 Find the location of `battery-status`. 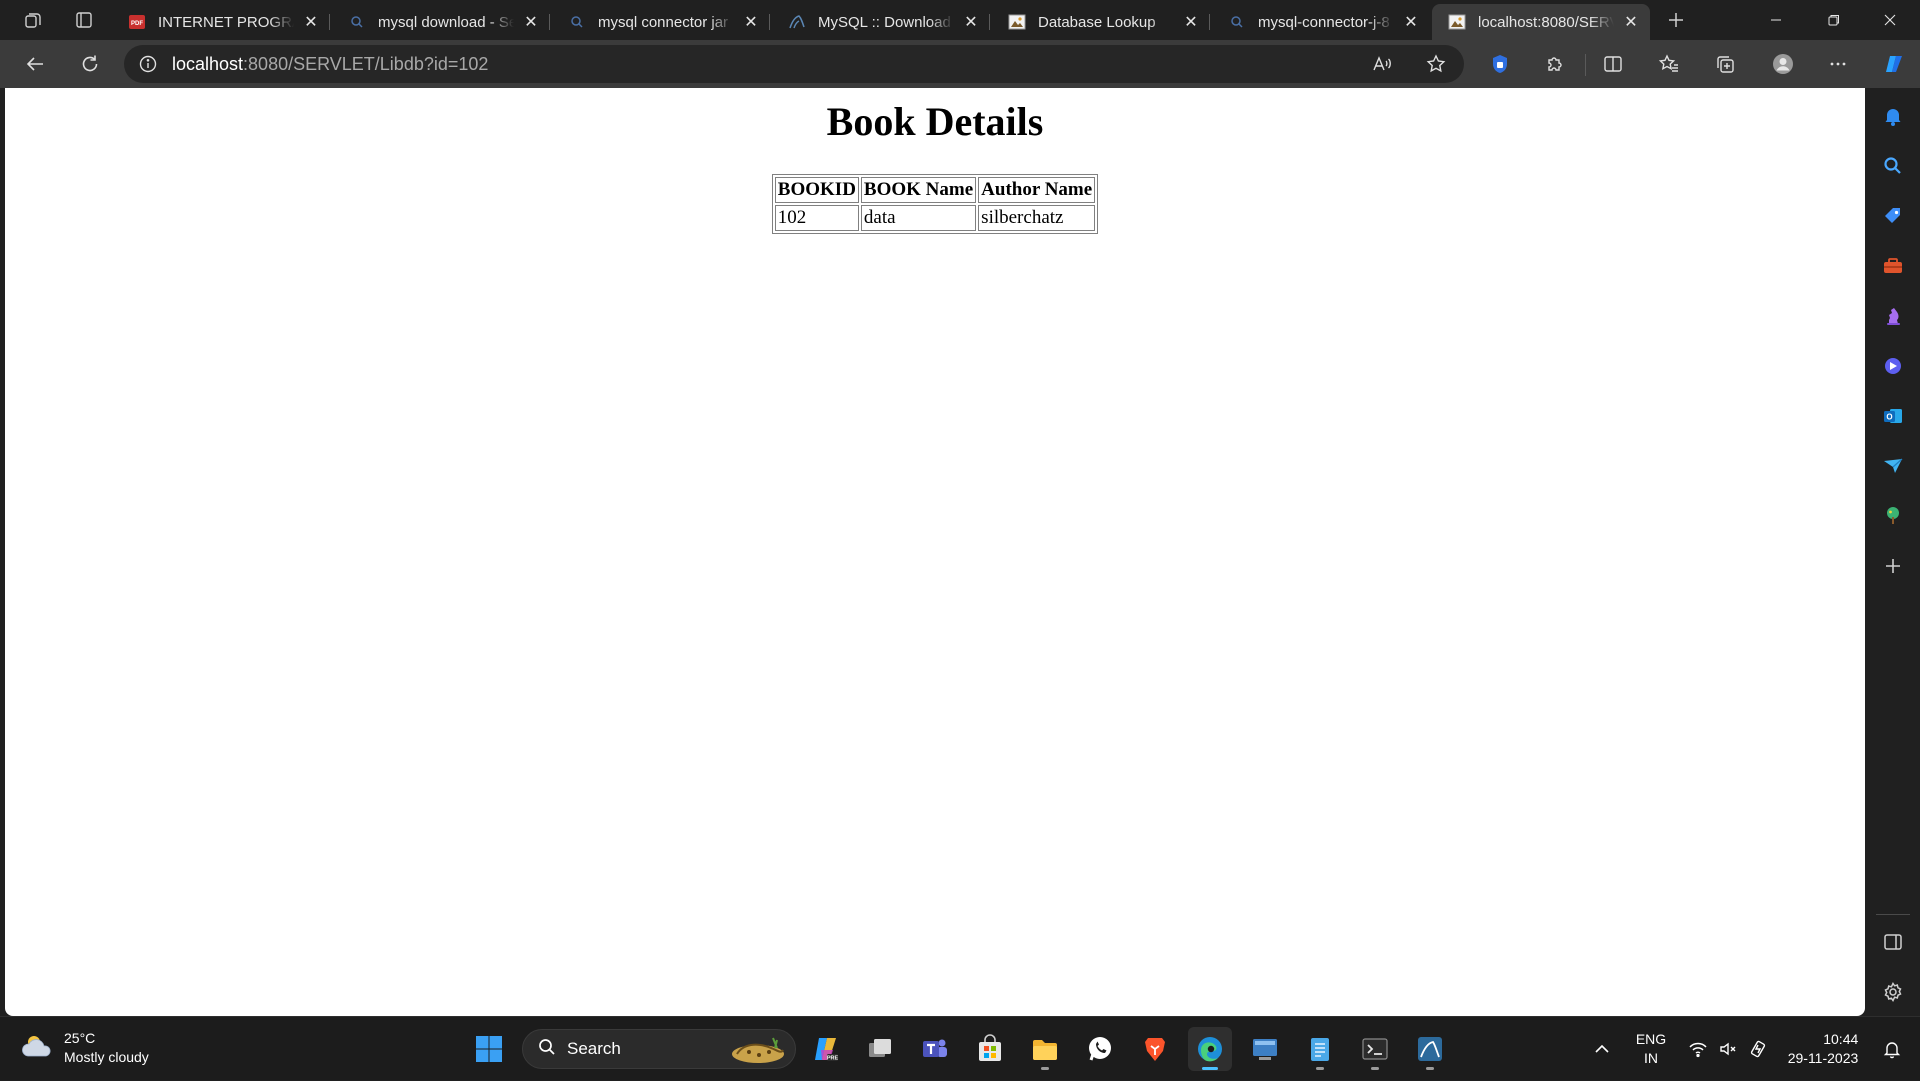

battery-status is located at coordinates (1758, 1049).